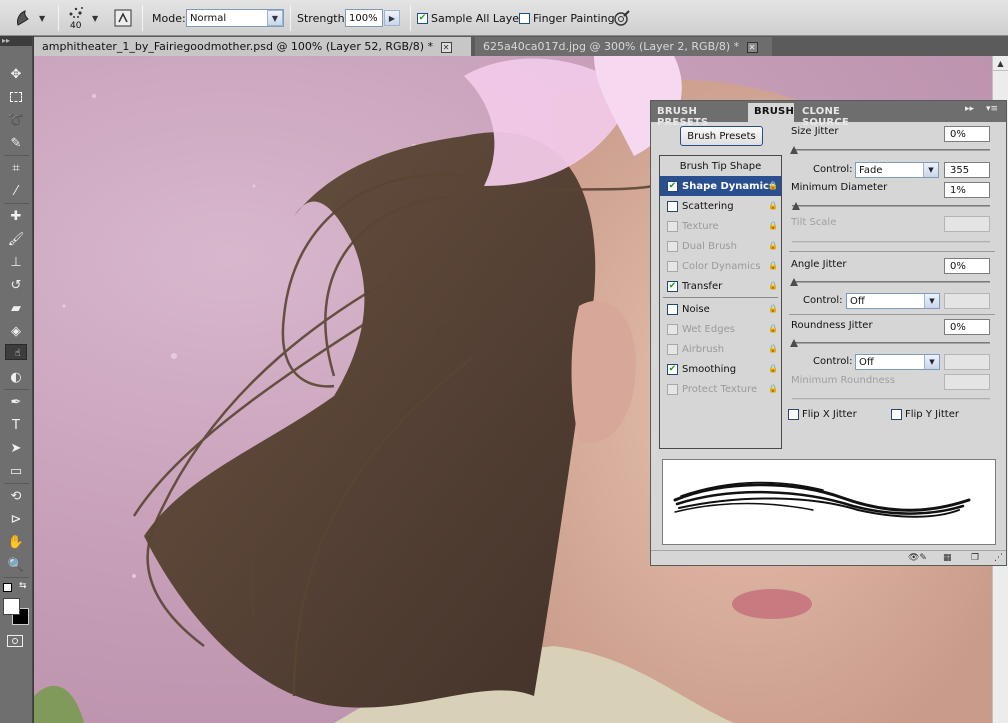 This screenshot has width=1008, height=723. I want to click on roundness-jitter-input: 0%, so click(967, 327).